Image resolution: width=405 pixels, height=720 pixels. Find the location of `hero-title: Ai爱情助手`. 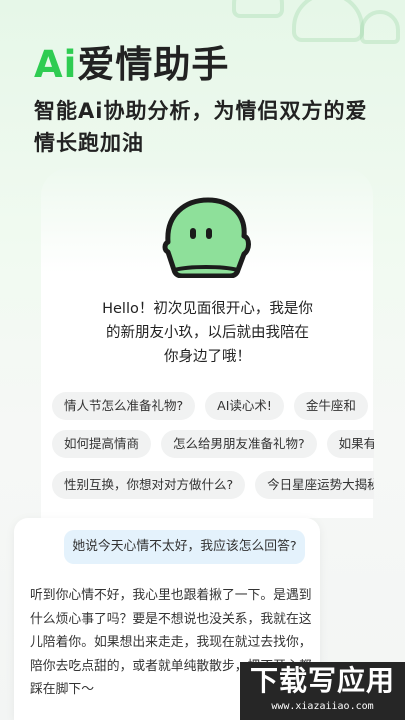

hero-title: Ai爱情助手 is located at coordinates (131, 61).